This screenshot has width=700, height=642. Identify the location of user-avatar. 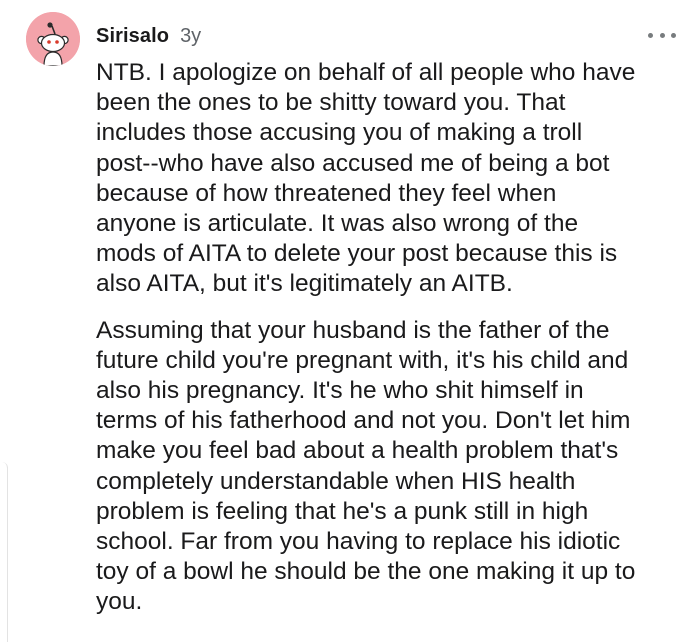
(53, 39).